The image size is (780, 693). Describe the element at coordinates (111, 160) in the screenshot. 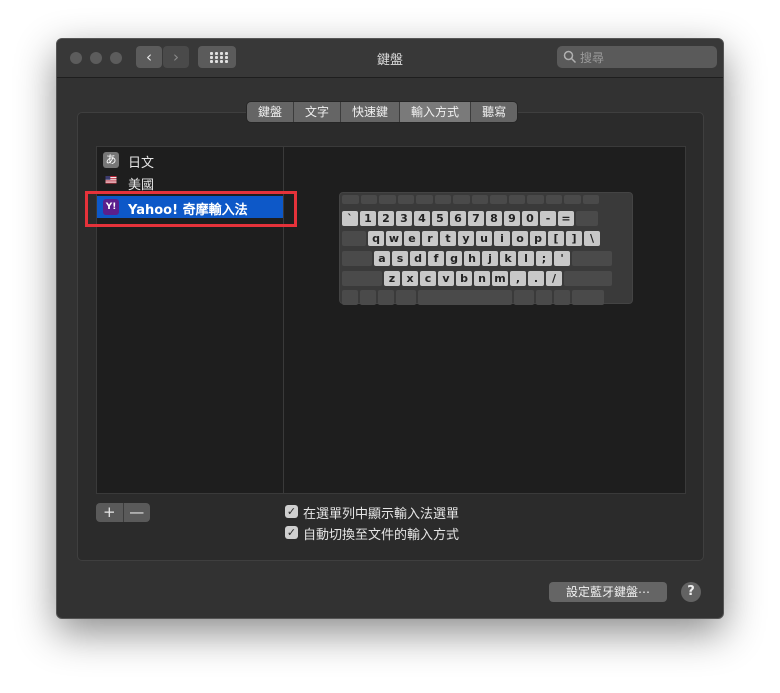

I see `hiragana-a-icon: あ` at that location.